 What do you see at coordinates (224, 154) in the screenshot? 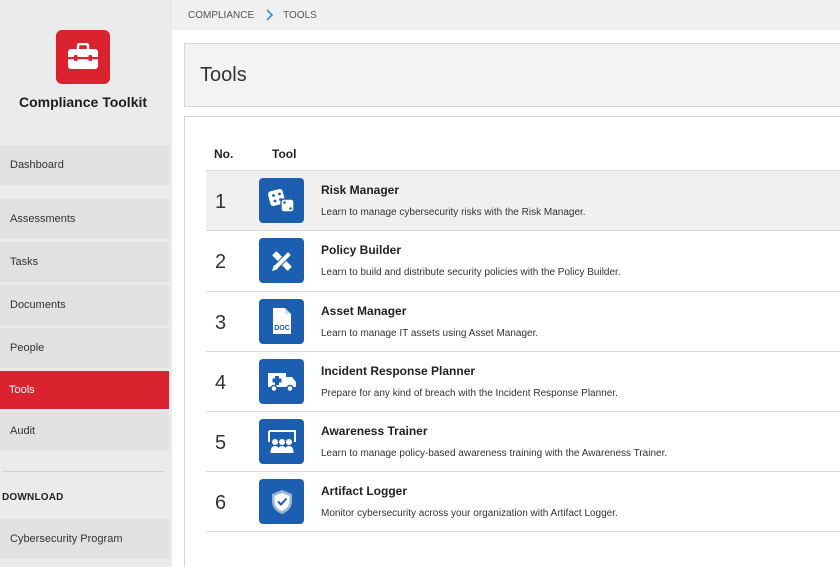
I see `column-header-no: No.` at bounding box center [224, 154].